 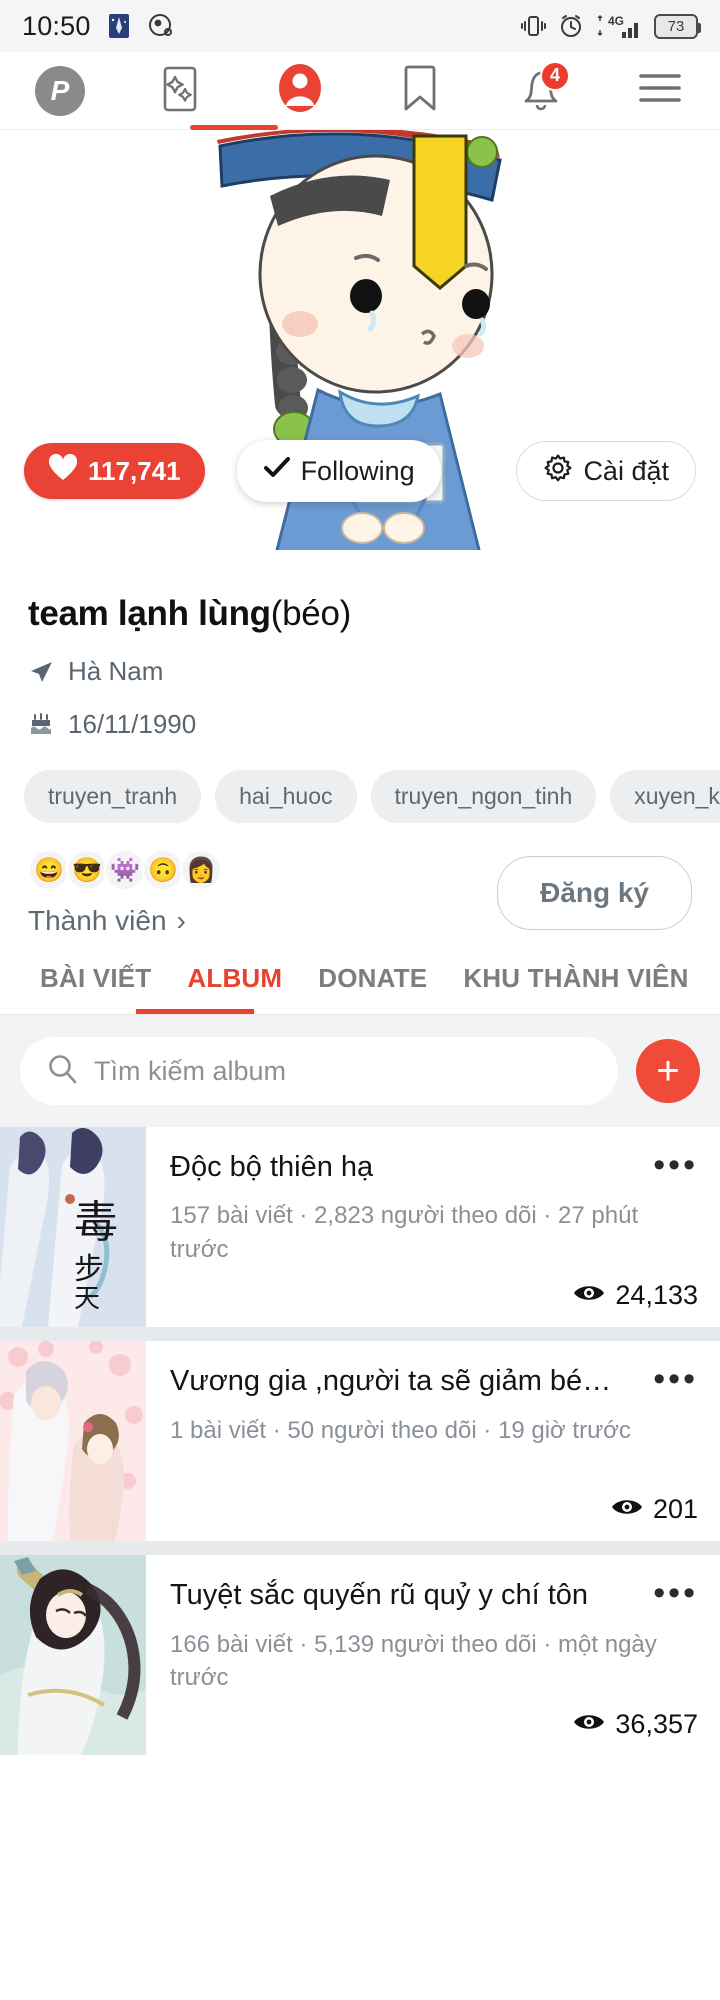 What do you see at coordinates (656, 1723) in the screenshot?
I see `album-view-count: 36,357` at bounding box center [656, 1723].